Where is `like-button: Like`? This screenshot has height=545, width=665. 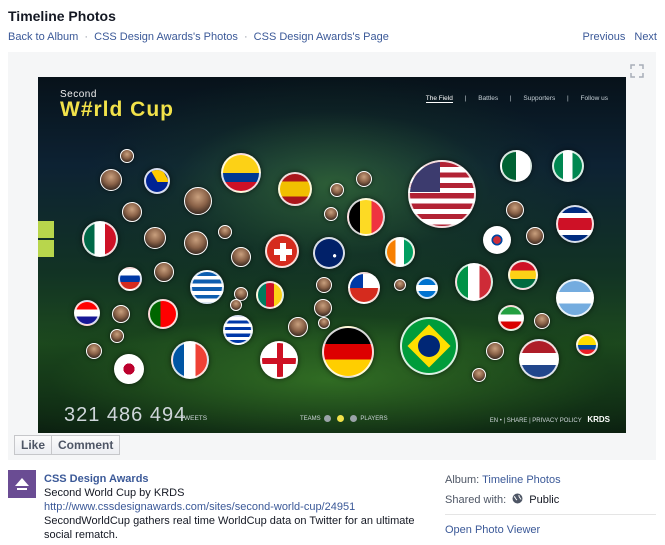
like-button: Like is located at coordinates (33, 445).